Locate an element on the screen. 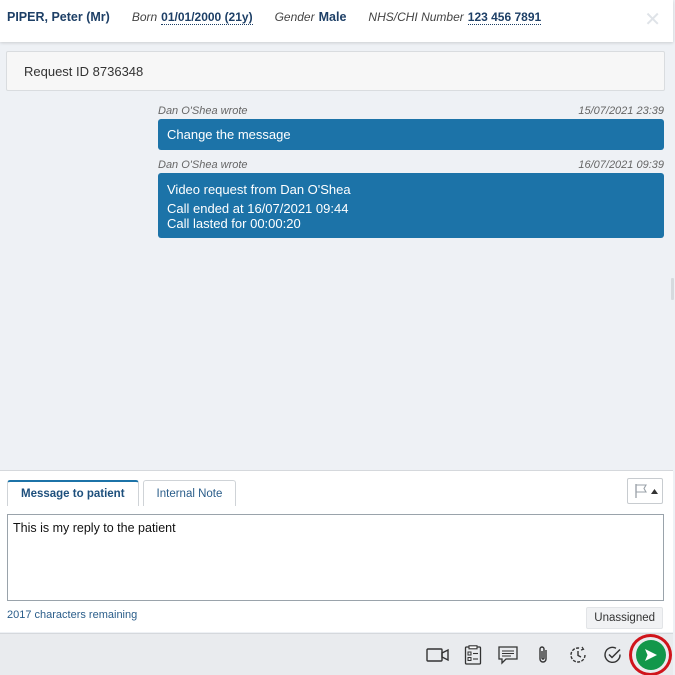 The image size is (675, 675). attachment-icon is located at coordinates (543, 654).